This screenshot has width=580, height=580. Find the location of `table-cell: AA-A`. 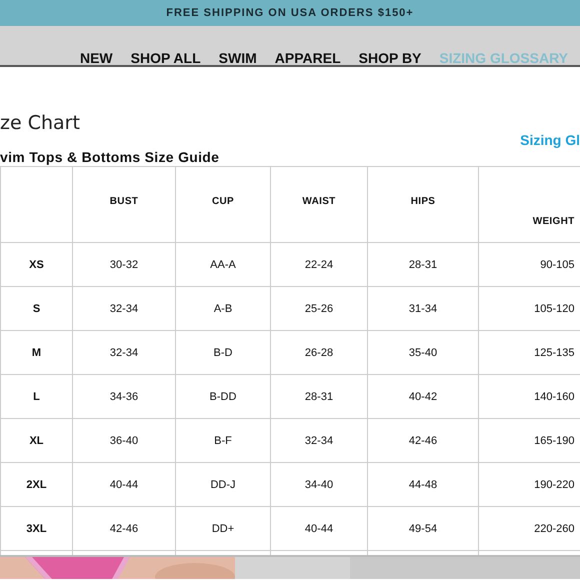

table-cell: AA-A is located at coordinates (223, 264).